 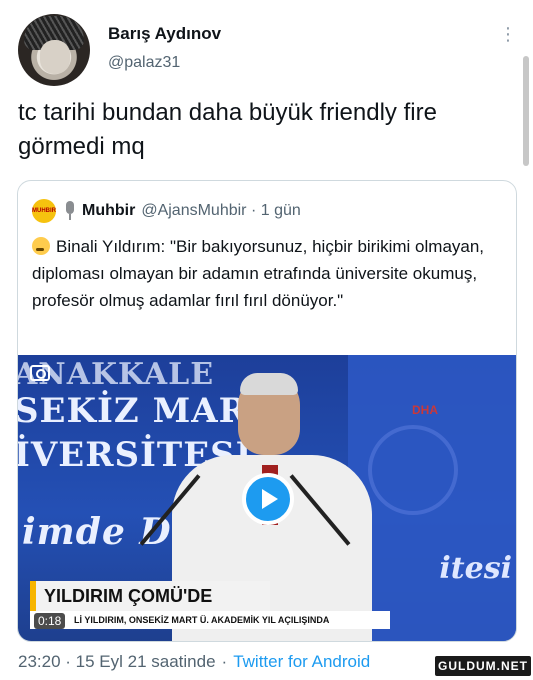 What do you see at coordinates (117, 662) in the screenshot?
I see `tweet-timestamp: 23:20 · 15 Eyl 21 saatinde` at bounding box center [117, 662].